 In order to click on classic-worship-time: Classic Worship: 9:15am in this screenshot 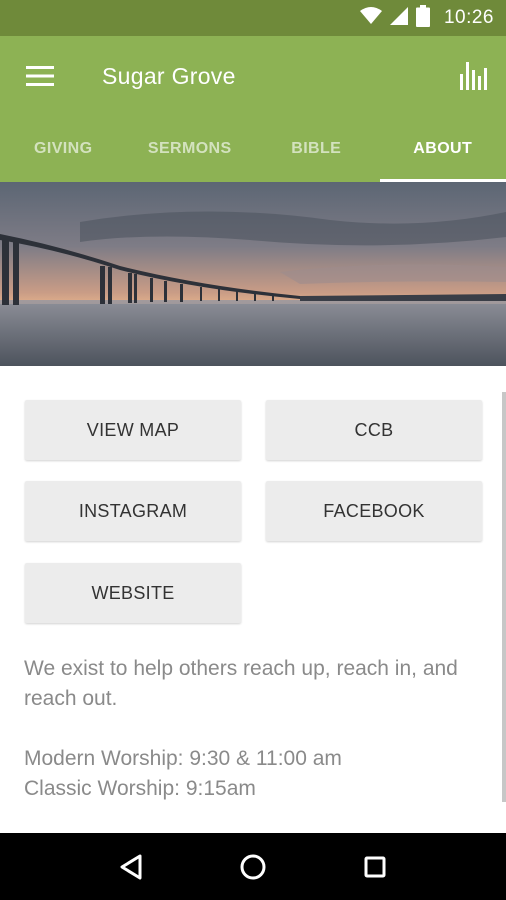, I will do `click(140, 788)`.